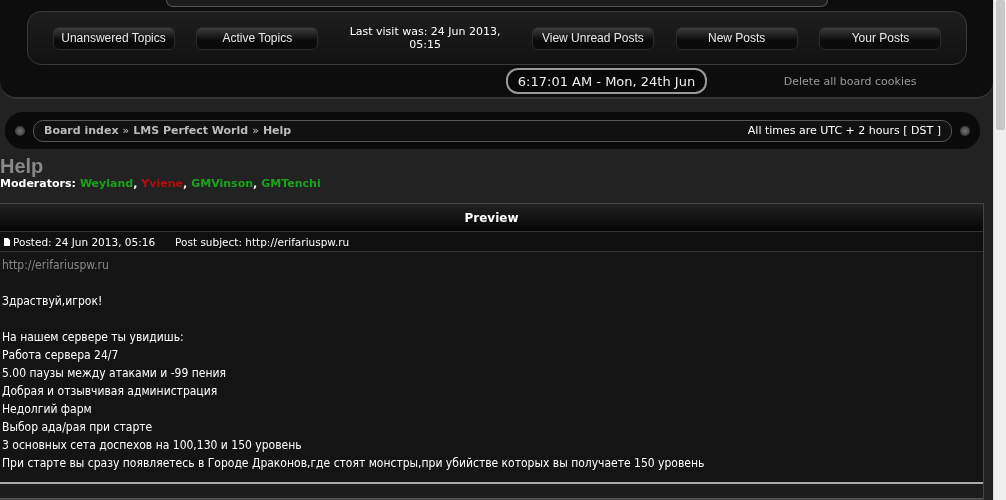  Describe the element at coordinates (113, 38) in the screenshot. I see `nav-button: Unanswered Topics` at that location.